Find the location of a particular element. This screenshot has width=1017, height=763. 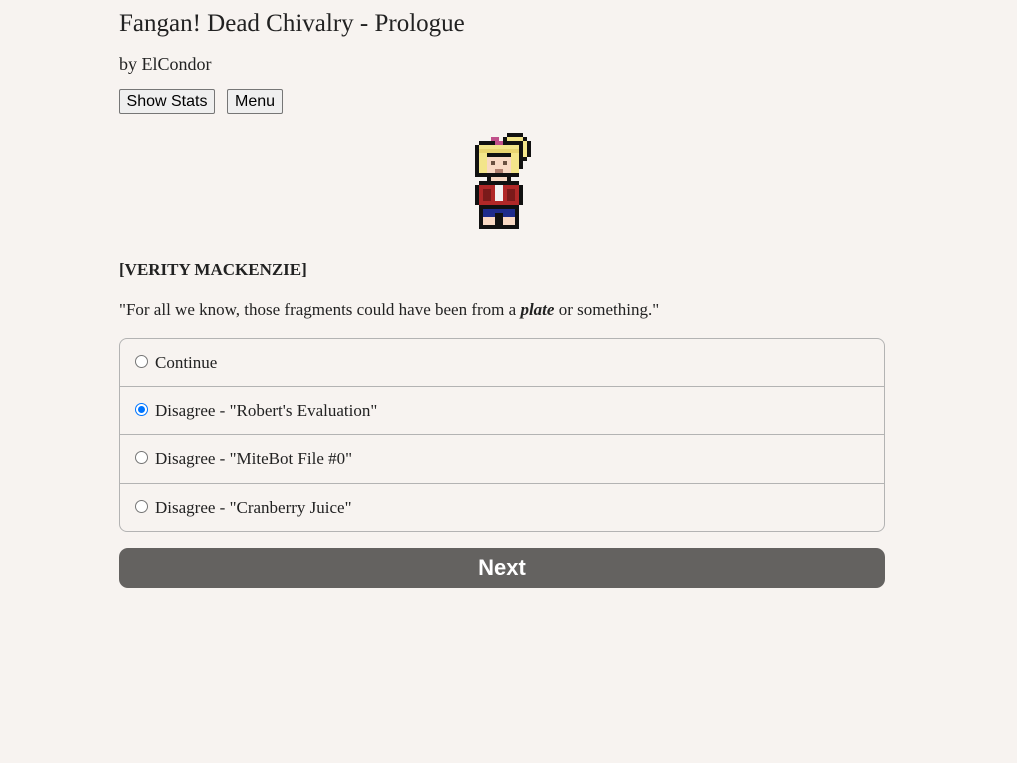

choice-disagree-mitebot-file: Disagree - "MiteBot File #0" is located at coordinates (502, 458).